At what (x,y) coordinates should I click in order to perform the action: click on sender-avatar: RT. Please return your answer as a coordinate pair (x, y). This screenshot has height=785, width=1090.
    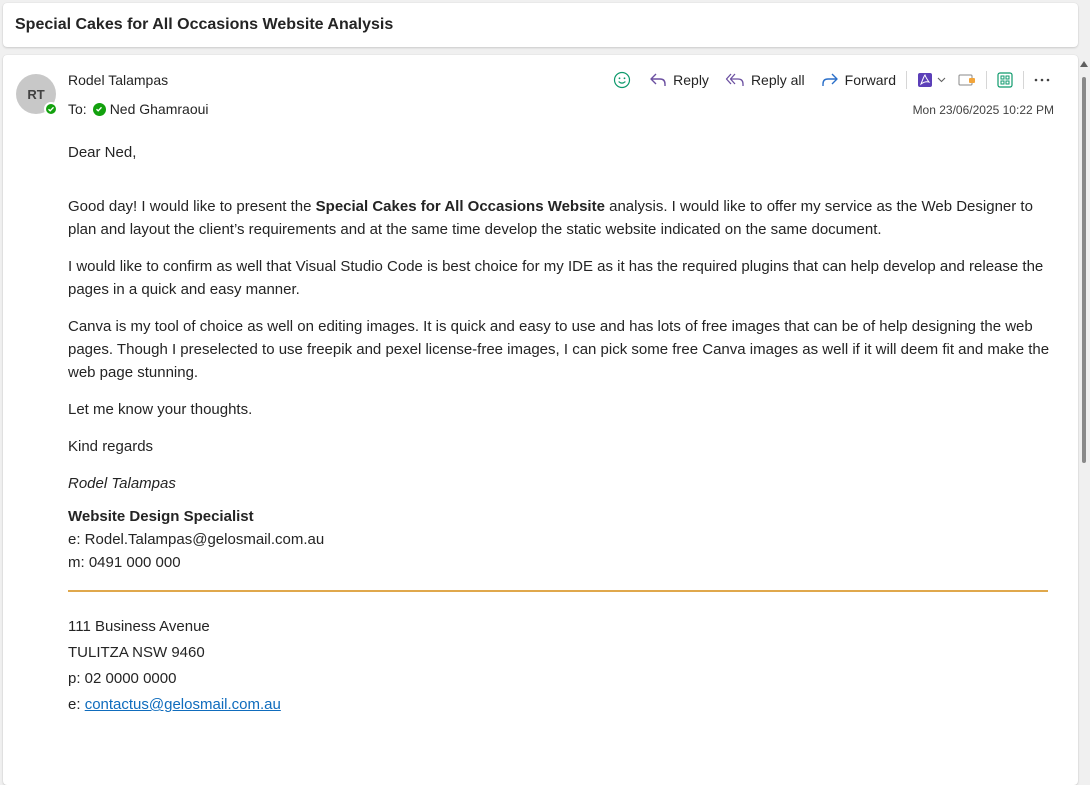
    Looking at the image, I should click on (37, 95).